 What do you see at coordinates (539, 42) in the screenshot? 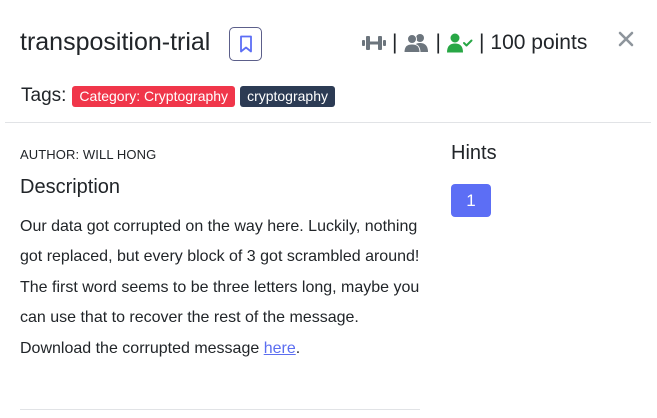
I see `points-label: 100 points` at bounding box center [539, 42].